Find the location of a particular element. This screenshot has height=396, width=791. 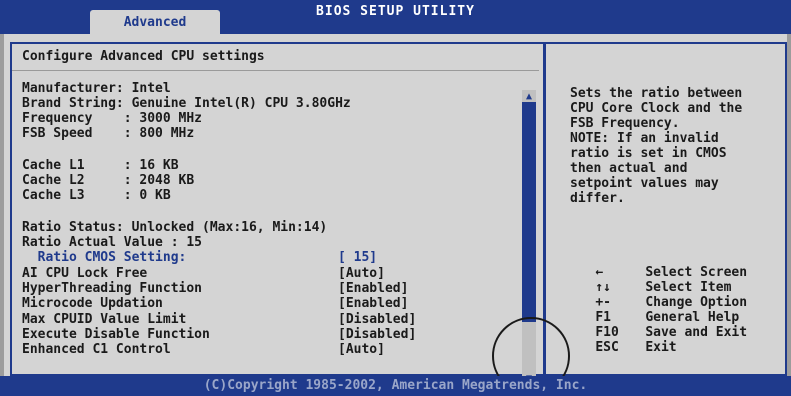

setting-execute-disable-value: [Disabled] is located at coordinates (377, 334).